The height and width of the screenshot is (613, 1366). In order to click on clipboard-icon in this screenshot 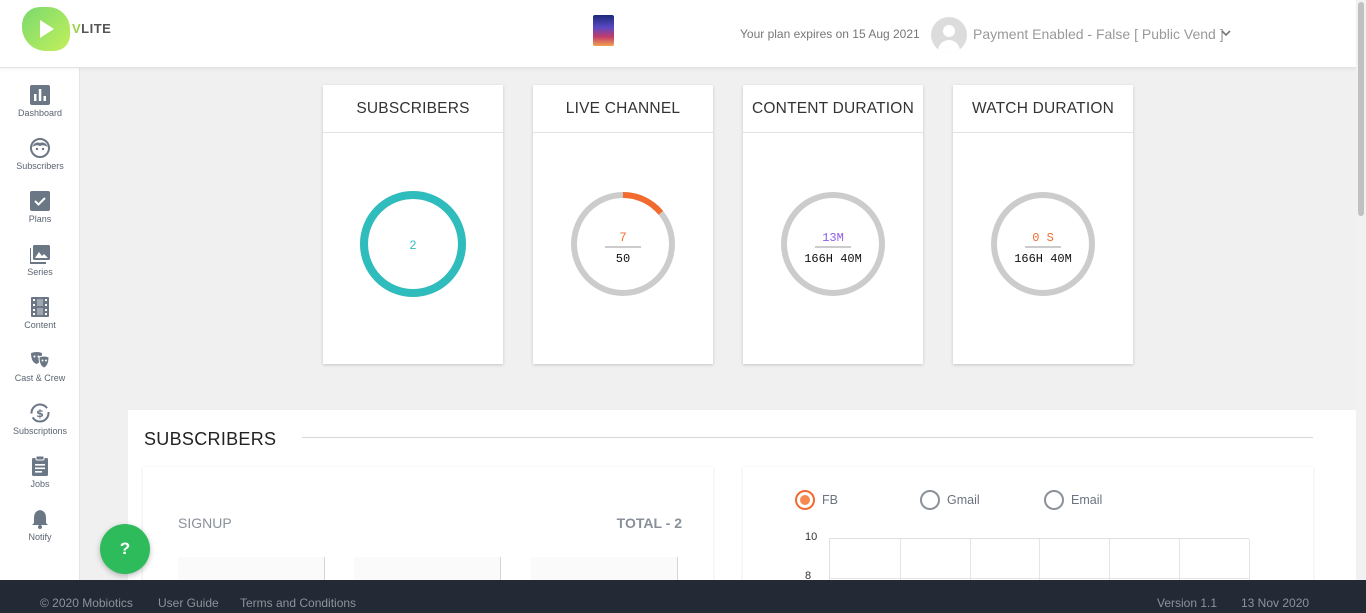, I will do `click(40, 465)`.